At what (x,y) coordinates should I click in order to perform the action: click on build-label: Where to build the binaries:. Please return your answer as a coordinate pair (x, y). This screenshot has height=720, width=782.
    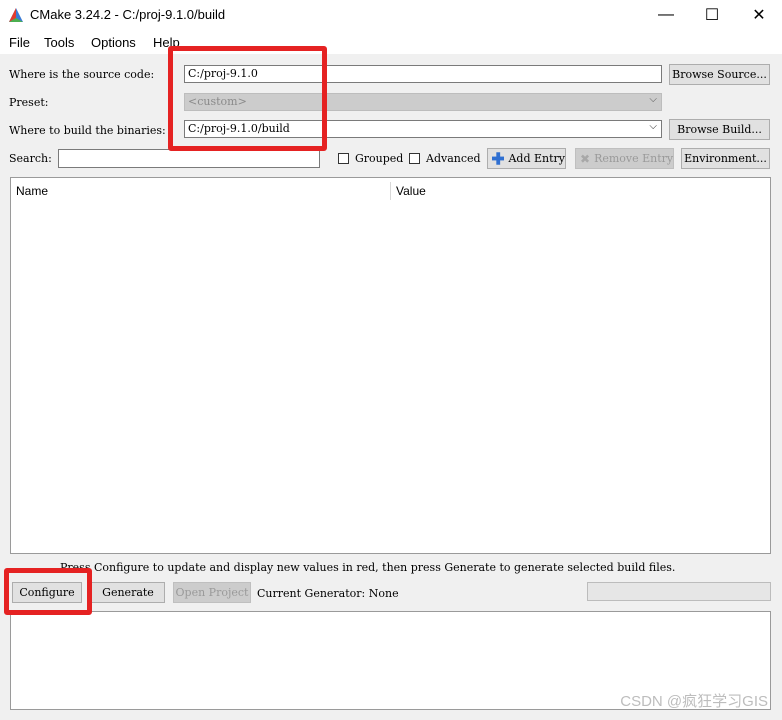
    Looking at the image, I should click on (87, 130).